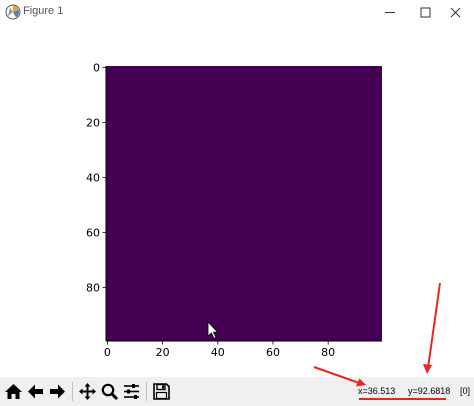 The height and width of the screenshot is (406, 474). I want to click on back-icon, so click(35, 391).